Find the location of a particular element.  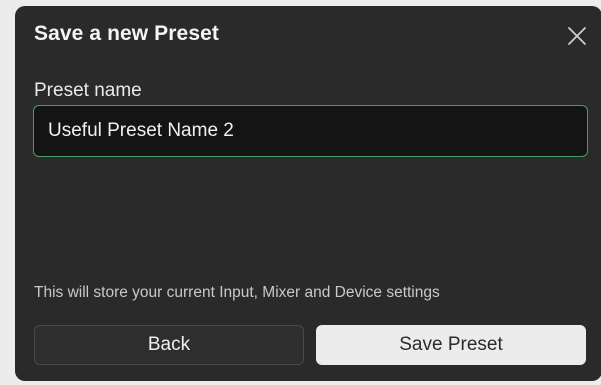

close-button is located at coordinates (577, 36).